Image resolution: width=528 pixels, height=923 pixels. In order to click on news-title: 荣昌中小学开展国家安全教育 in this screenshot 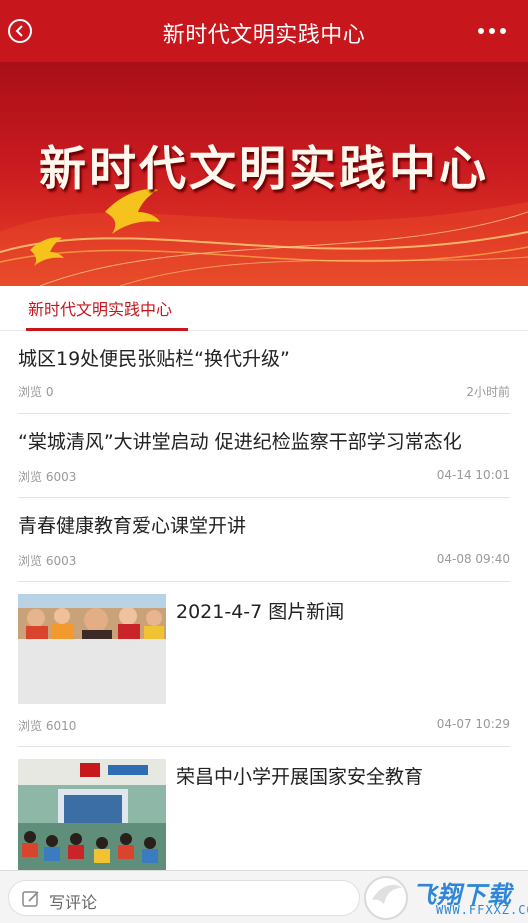, I will do `click(300, 777)`.